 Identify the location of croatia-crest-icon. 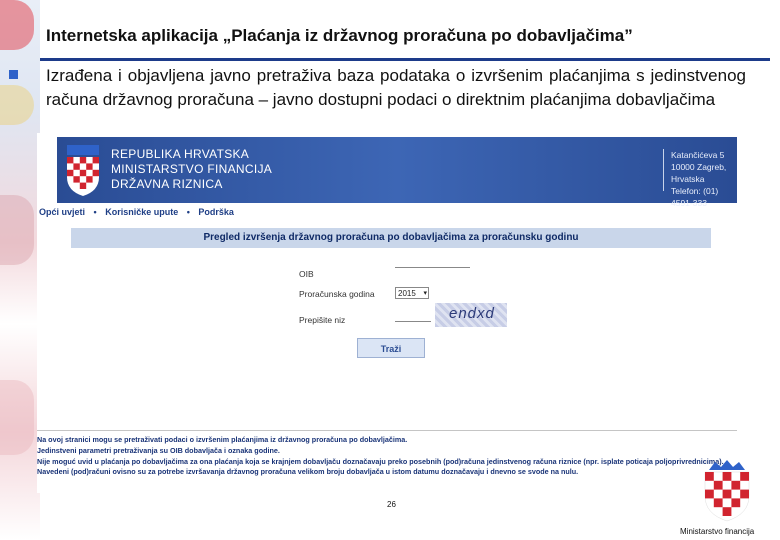
(83, 170).